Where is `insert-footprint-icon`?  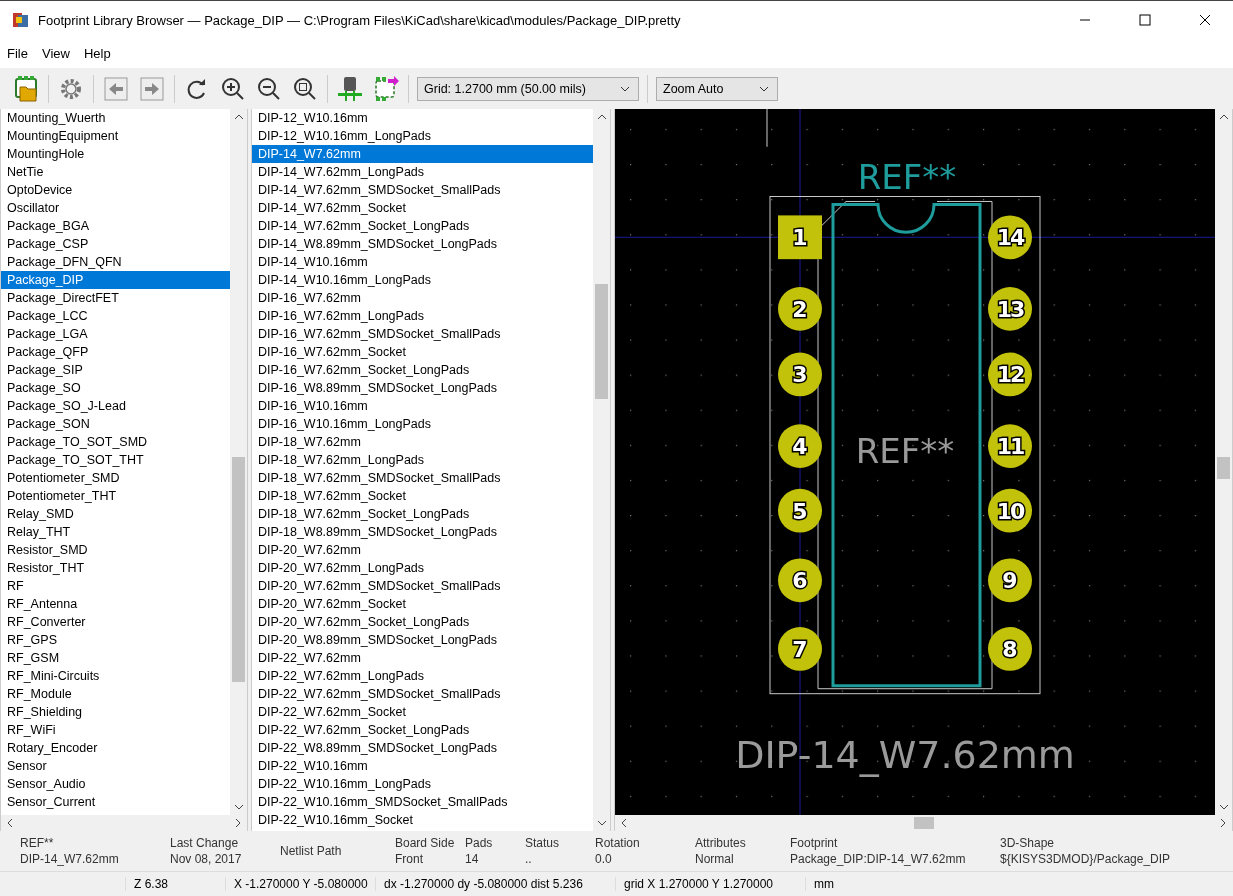
insert-footprint-icon is located at coordinates (386, 88).